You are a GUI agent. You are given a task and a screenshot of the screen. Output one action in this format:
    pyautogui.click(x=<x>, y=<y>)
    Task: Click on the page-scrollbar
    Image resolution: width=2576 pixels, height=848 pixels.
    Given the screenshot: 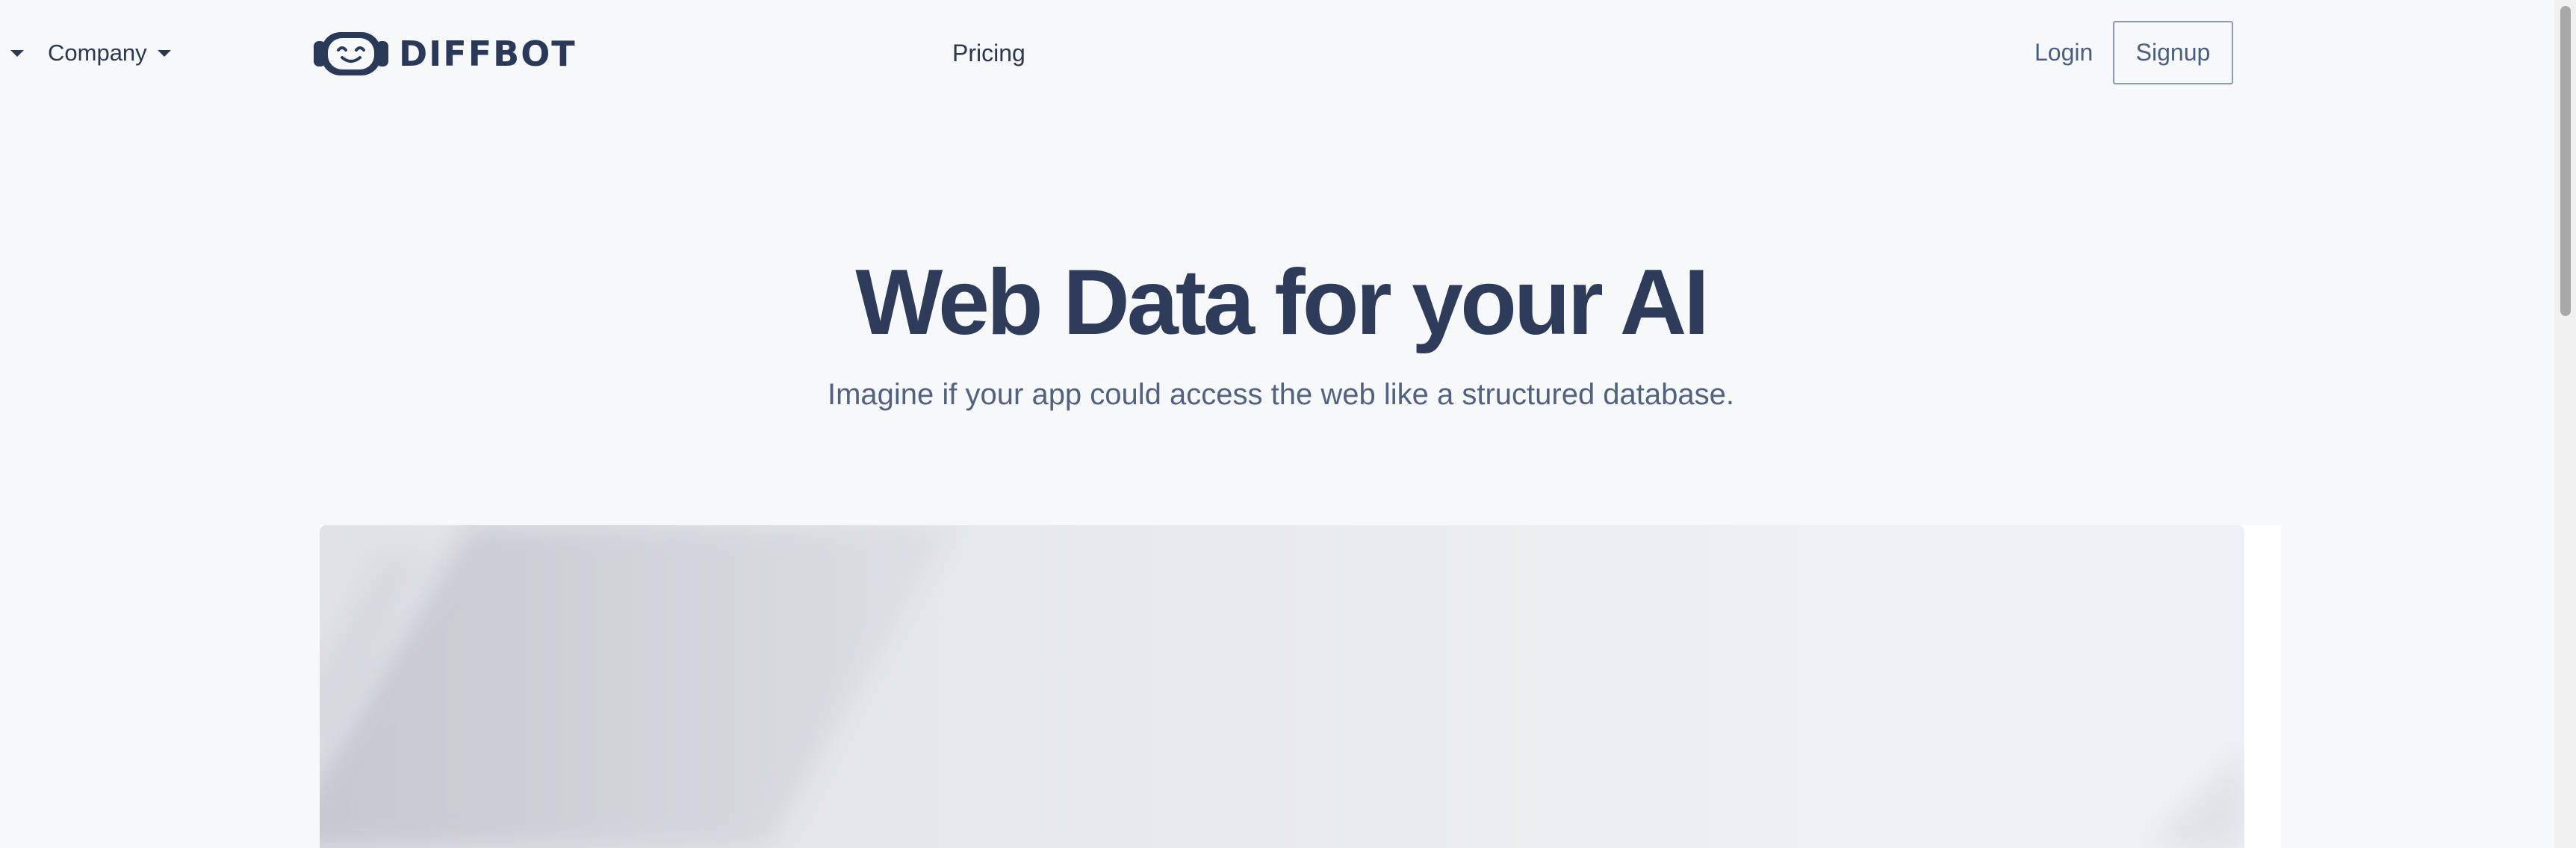 What is the action you would take?
    pyautogui.click(x=2565, y=424)
    